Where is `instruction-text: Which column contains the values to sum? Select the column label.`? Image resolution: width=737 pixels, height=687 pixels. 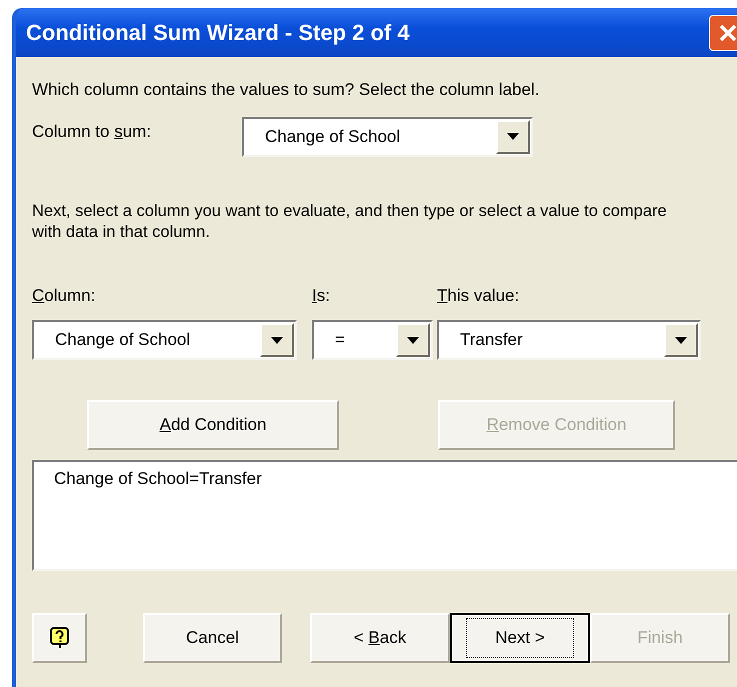
instruction-text: Which column contains the values to sum? Select the column label. is located at coordinates (286, 90).